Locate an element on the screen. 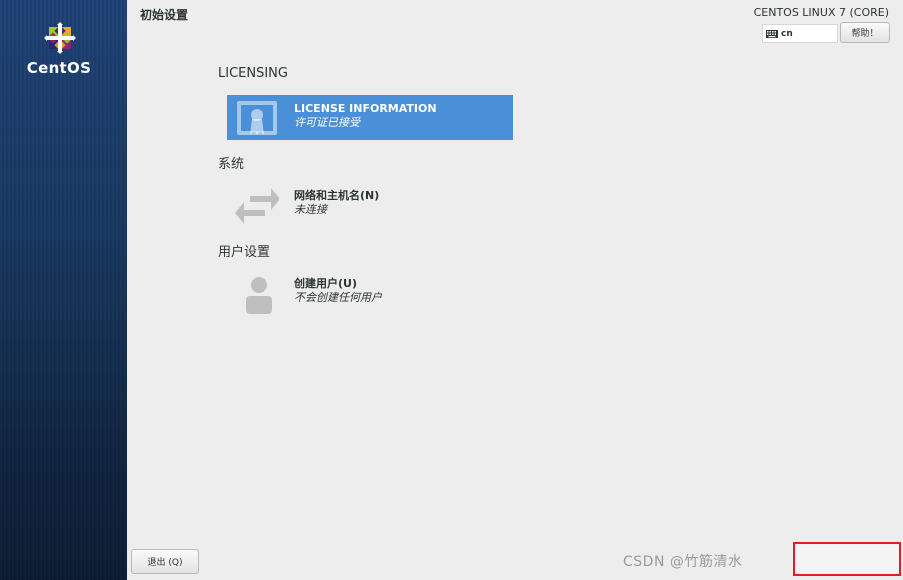 This screenshot has width=903, height=580. product-title: CENTOS LINUX 7 (CORE) is located at coordinates (821, 12).